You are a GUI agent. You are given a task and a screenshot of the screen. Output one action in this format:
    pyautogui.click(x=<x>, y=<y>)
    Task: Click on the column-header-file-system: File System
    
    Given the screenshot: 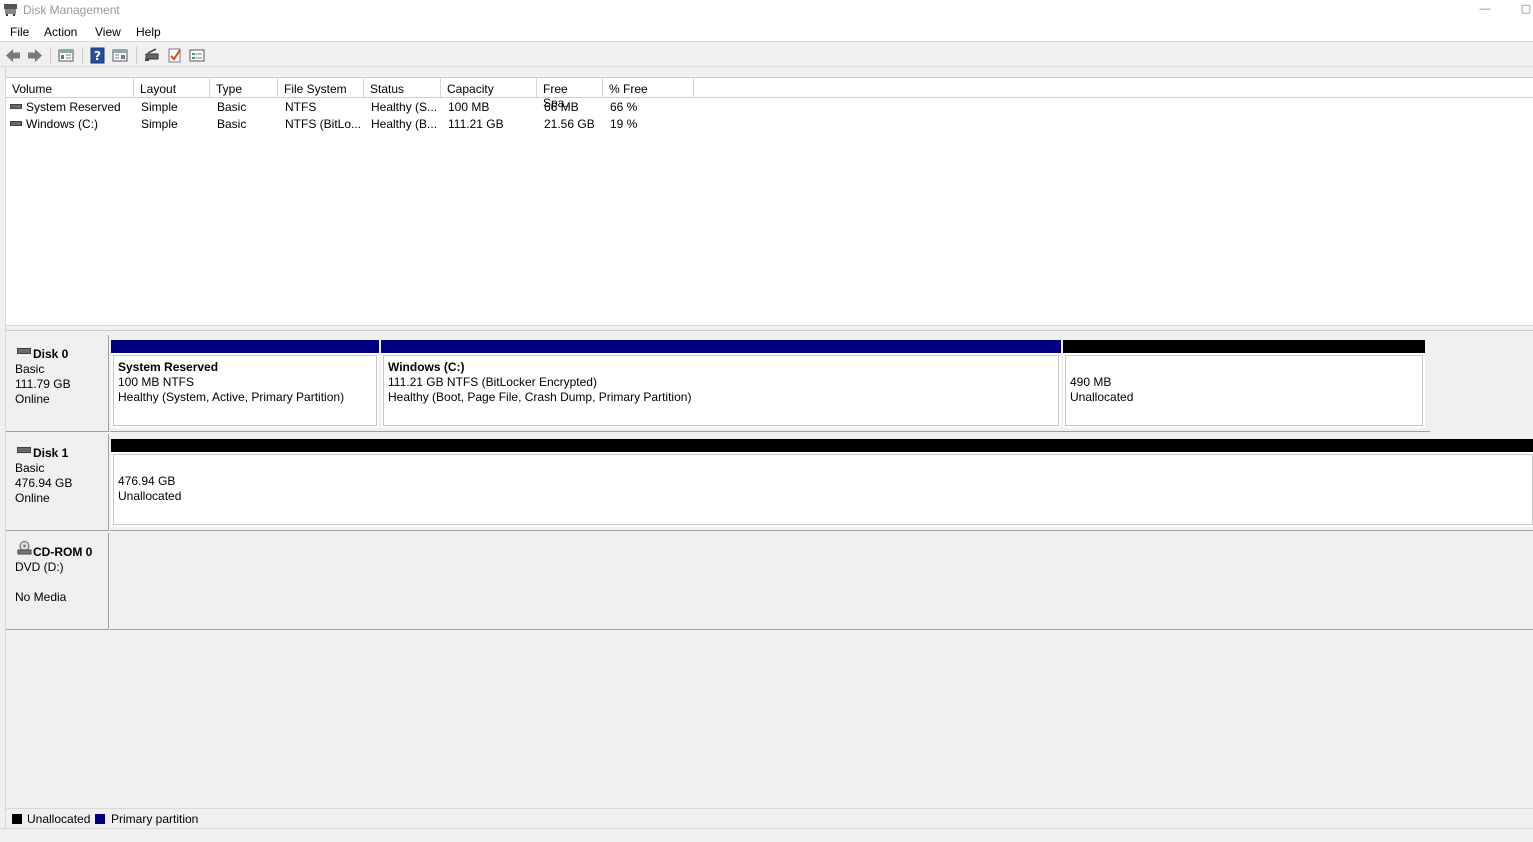 What is the action you would take?
    pyautogui.click(x=321, y=88)
    